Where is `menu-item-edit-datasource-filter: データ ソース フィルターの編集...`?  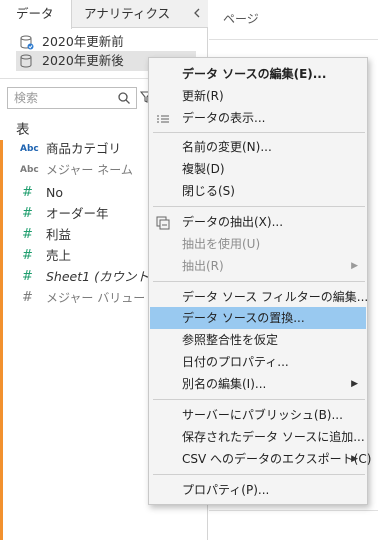
menu-item-edit-datasource-filter: データ ソース フィルターの編集... is located at coordinates (259, 297).